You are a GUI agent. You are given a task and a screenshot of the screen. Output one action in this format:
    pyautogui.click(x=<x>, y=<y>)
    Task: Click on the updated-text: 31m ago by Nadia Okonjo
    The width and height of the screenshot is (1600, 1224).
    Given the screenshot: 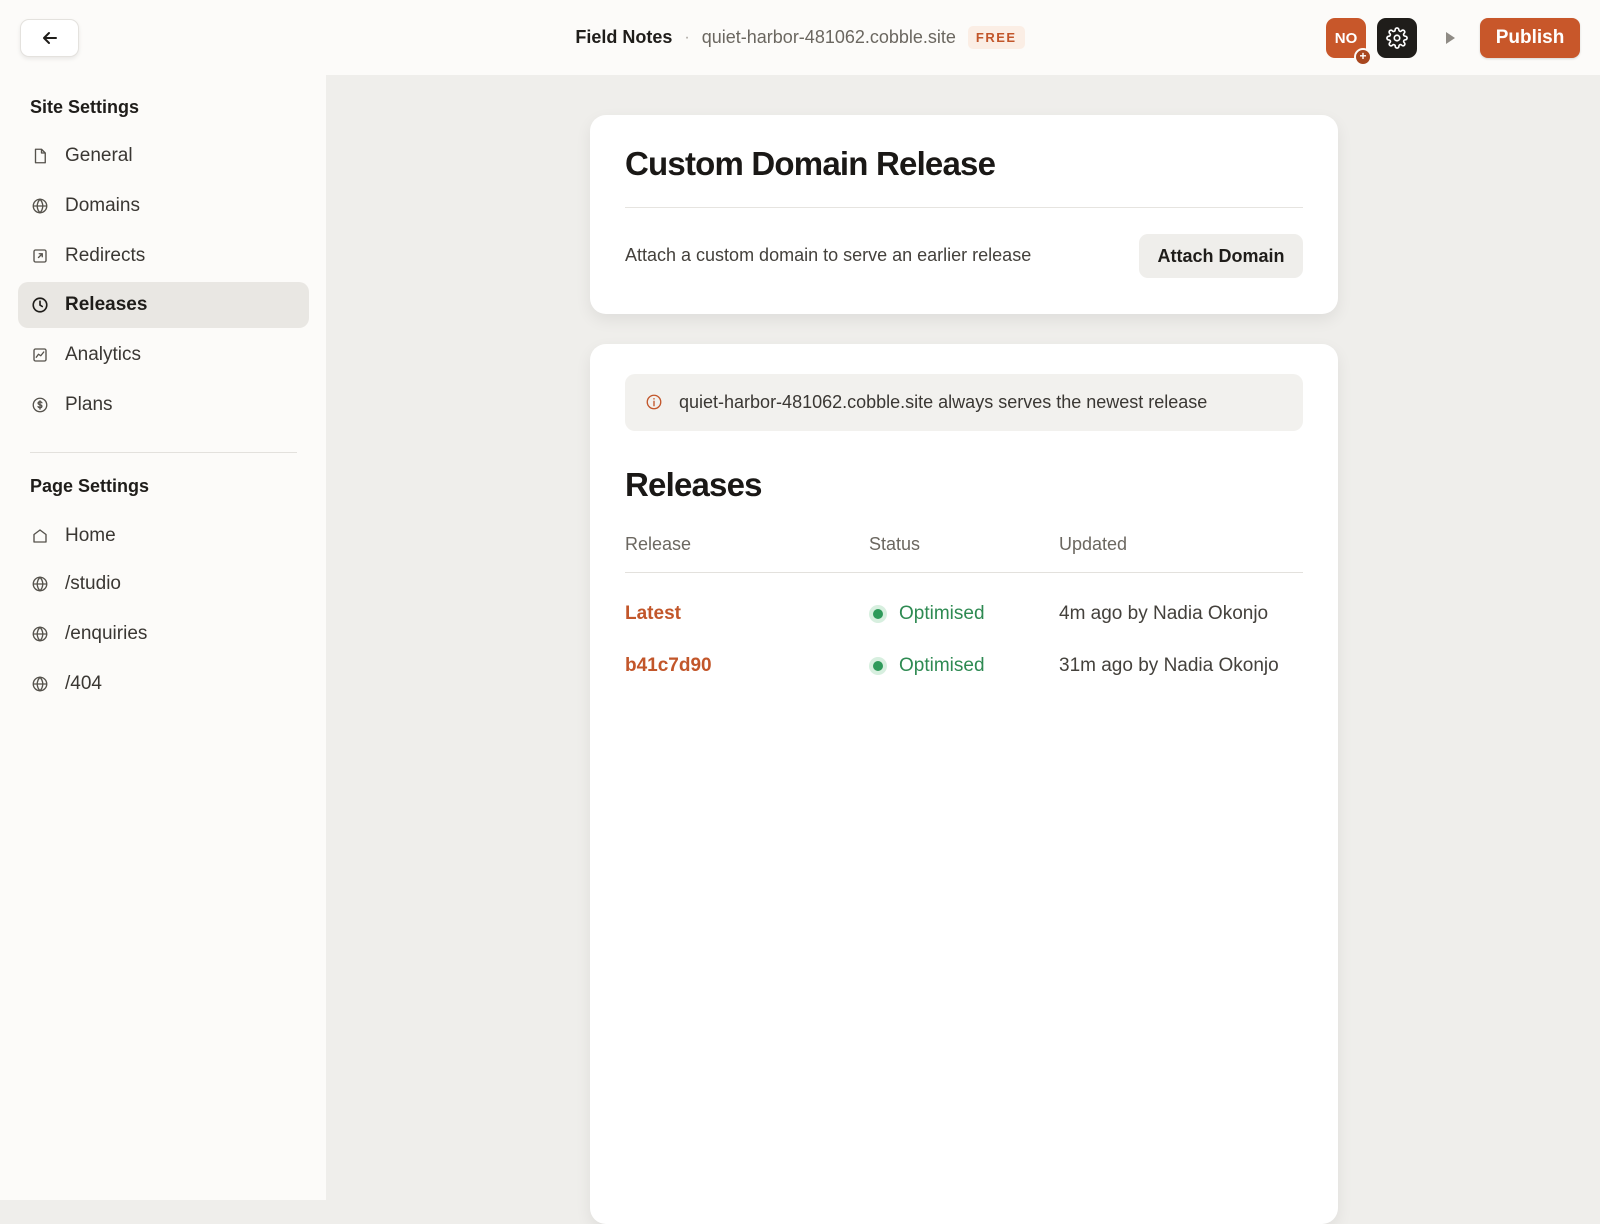 What is the action you would take?
    pyautogui.click(x=1169, y=665)
    